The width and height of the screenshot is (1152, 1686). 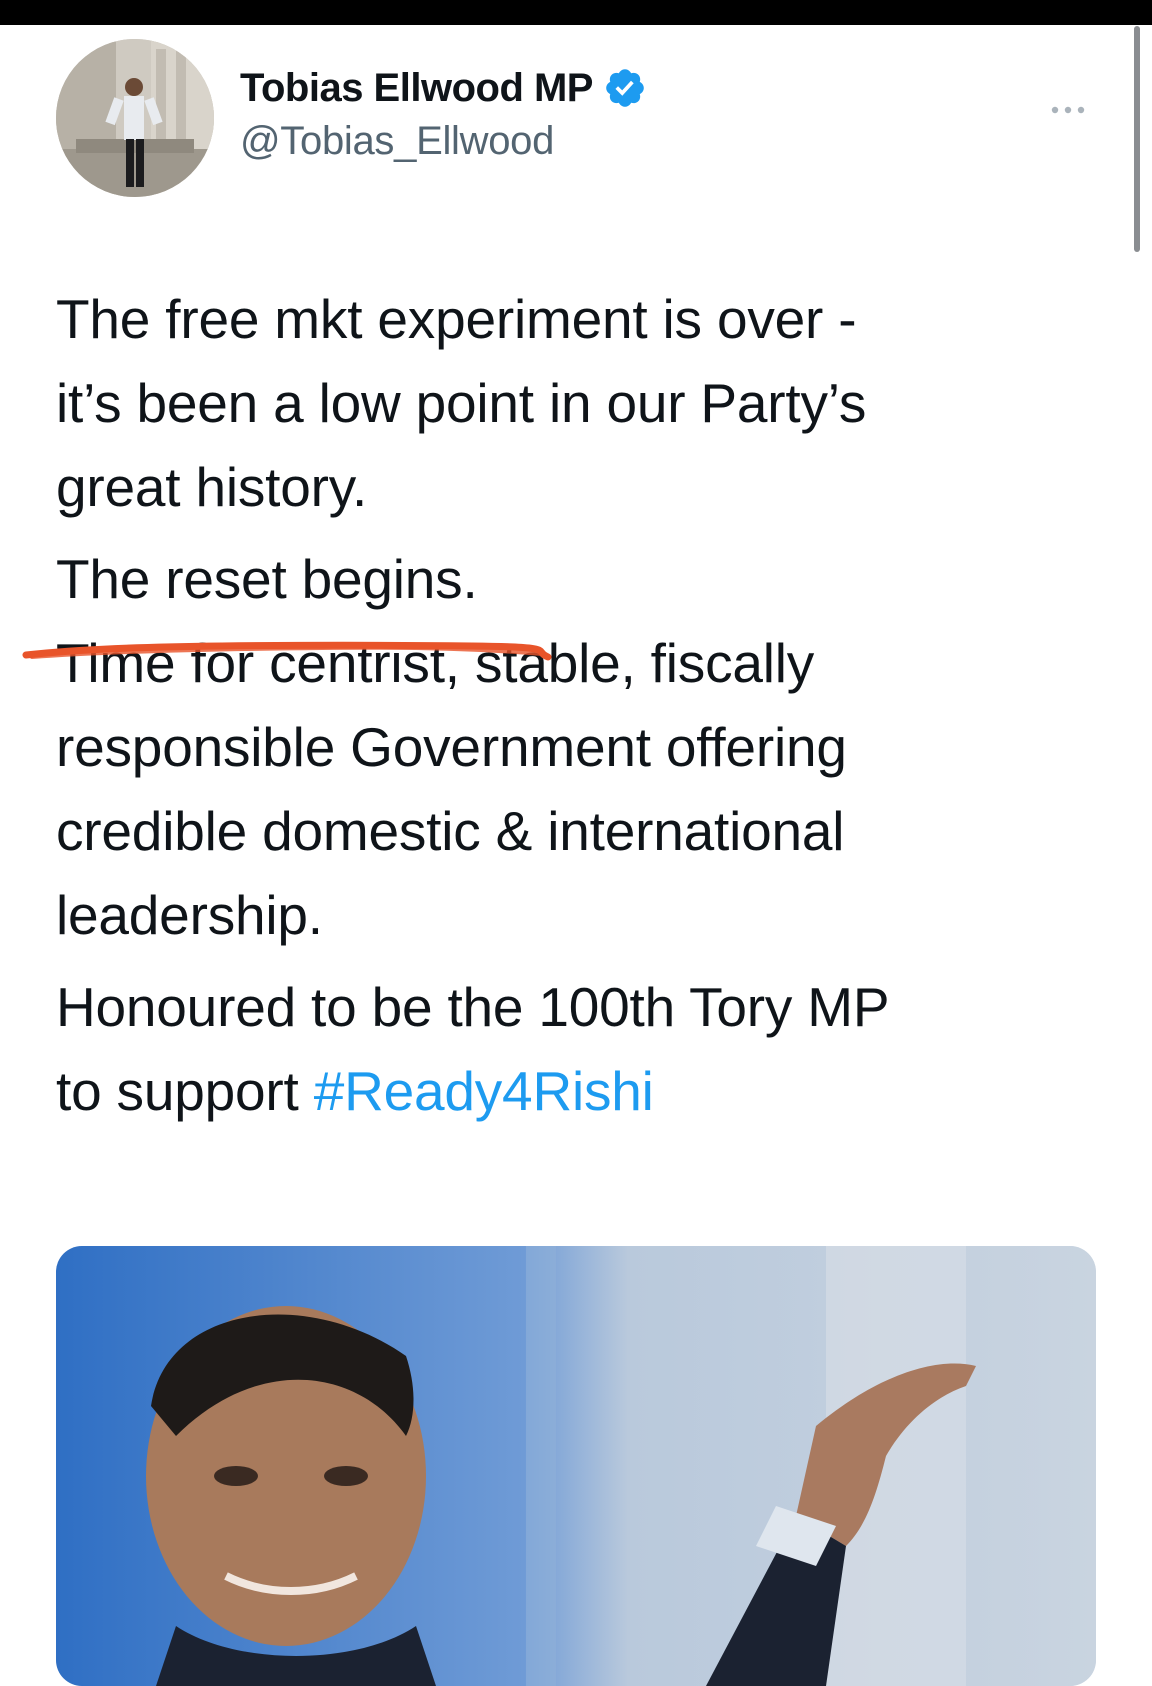 I want to click on tweet-text-prefix: to support, so click(x=185, y=1091).